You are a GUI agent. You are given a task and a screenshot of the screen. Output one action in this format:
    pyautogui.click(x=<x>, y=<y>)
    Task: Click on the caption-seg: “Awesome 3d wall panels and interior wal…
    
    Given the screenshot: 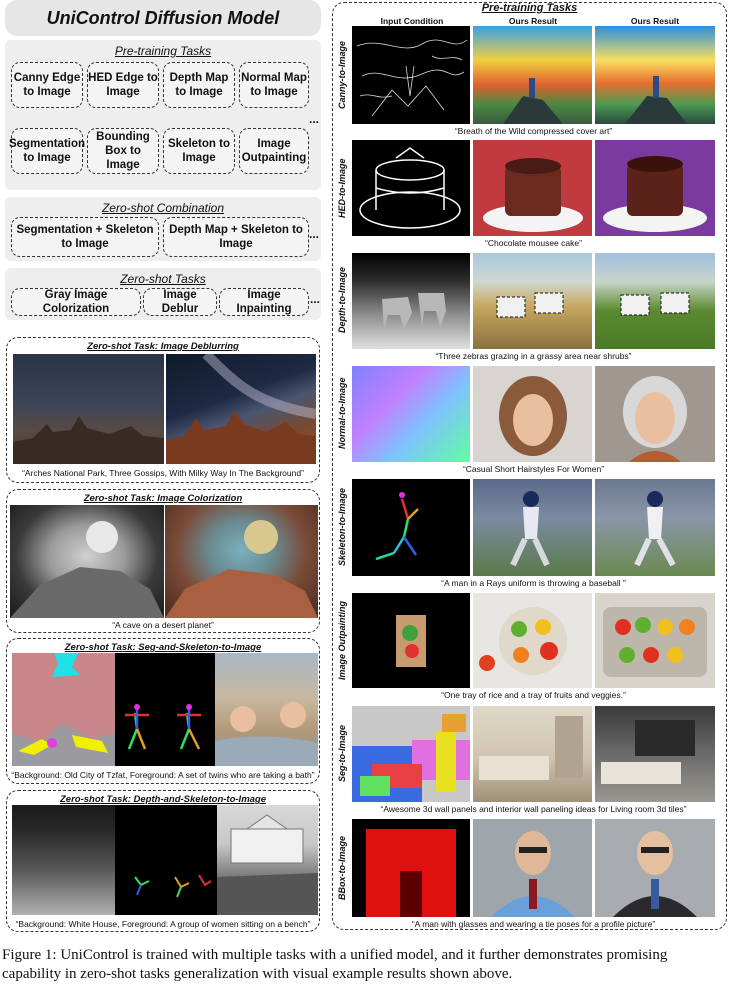 What is the action you would take?
    pyautogui.click(x=533, y=809)
    